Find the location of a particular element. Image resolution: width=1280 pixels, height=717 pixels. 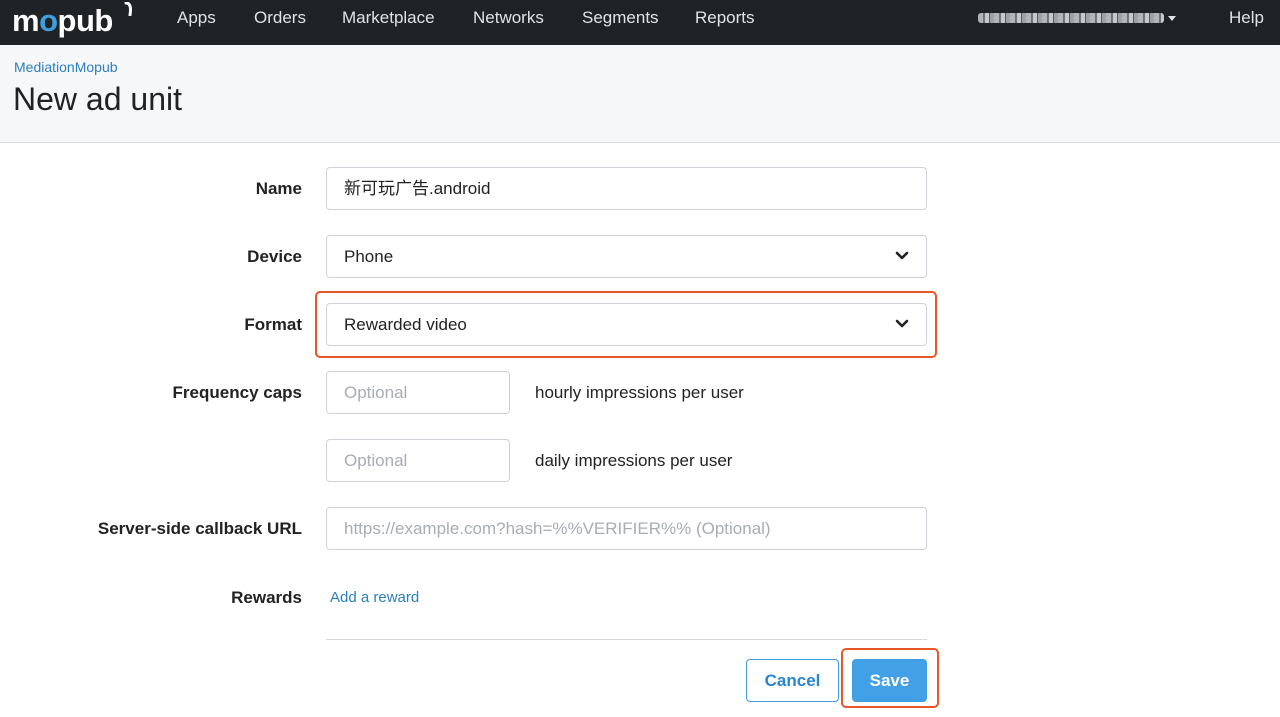

hourly-cap-input: Optional is located at coordinates (418, 392).